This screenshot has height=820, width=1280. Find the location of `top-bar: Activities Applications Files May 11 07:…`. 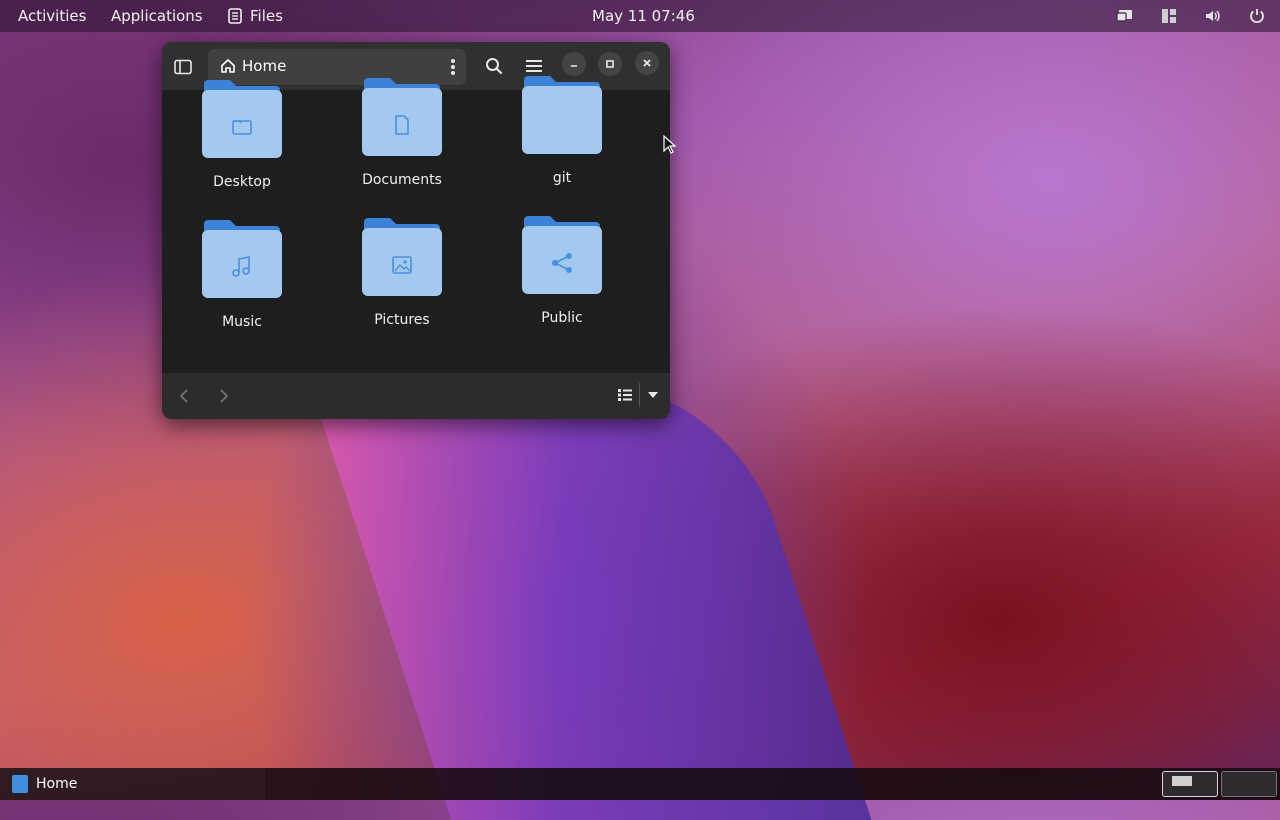

top-bar: Activities Applications Files May 11 07:… is located at coordinates (640, 16).